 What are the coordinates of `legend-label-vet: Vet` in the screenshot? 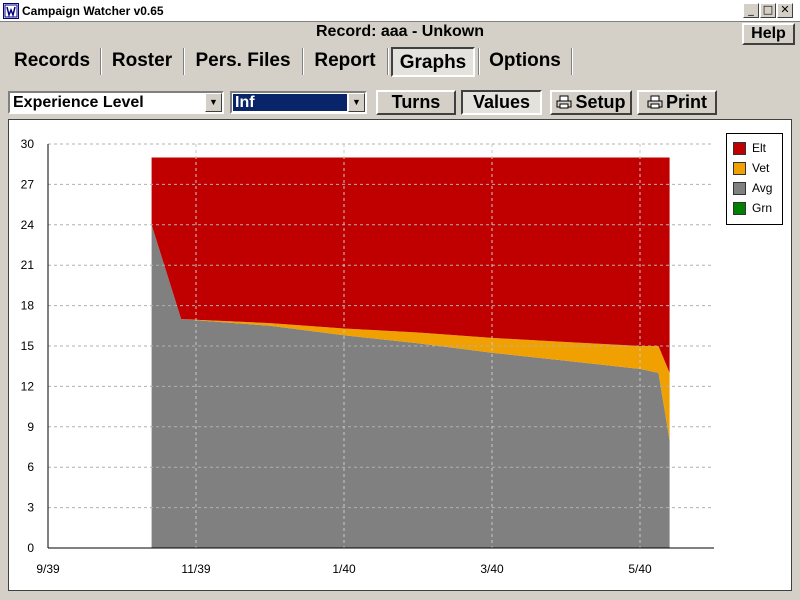 It's located at (761, 168).